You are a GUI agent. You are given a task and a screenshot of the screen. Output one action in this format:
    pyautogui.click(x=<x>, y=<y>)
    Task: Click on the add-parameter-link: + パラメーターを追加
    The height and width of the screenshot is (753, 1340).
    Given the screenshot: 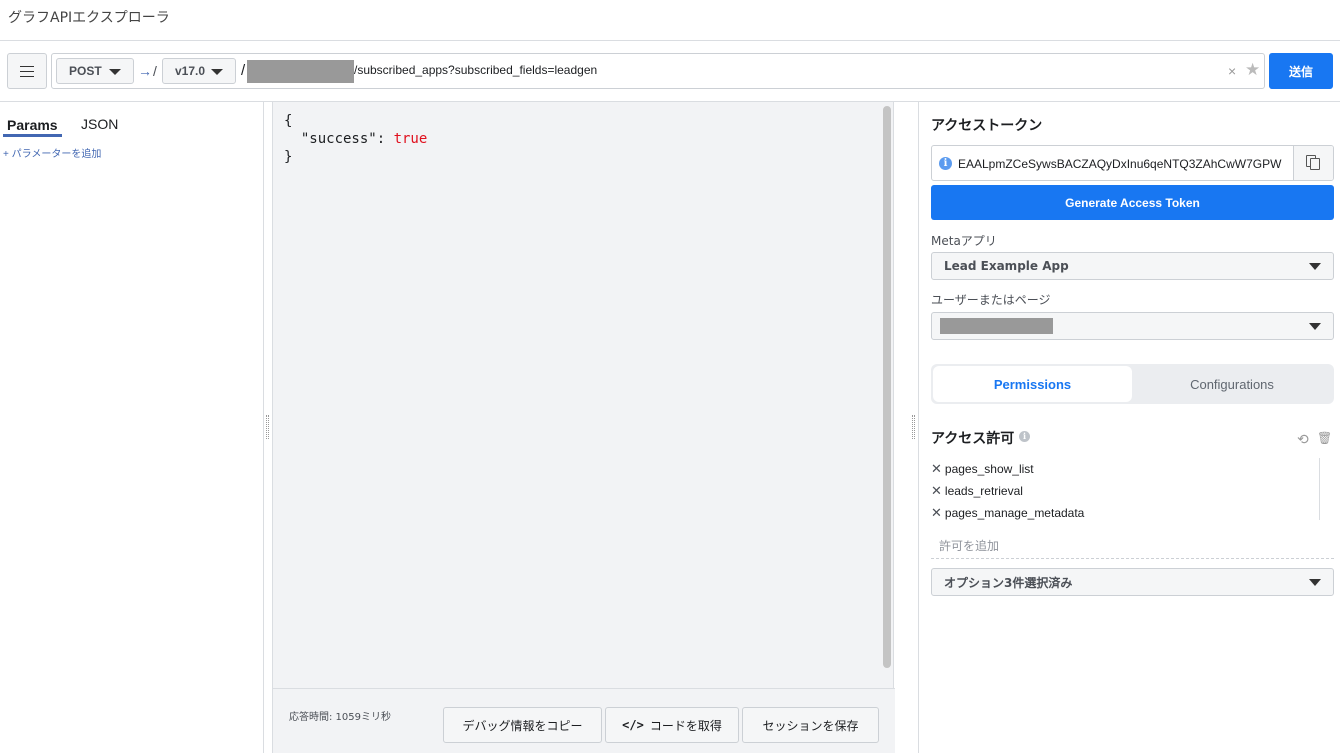 What is the action you would take?
    pyautogui.click(x=52, y=152)
    